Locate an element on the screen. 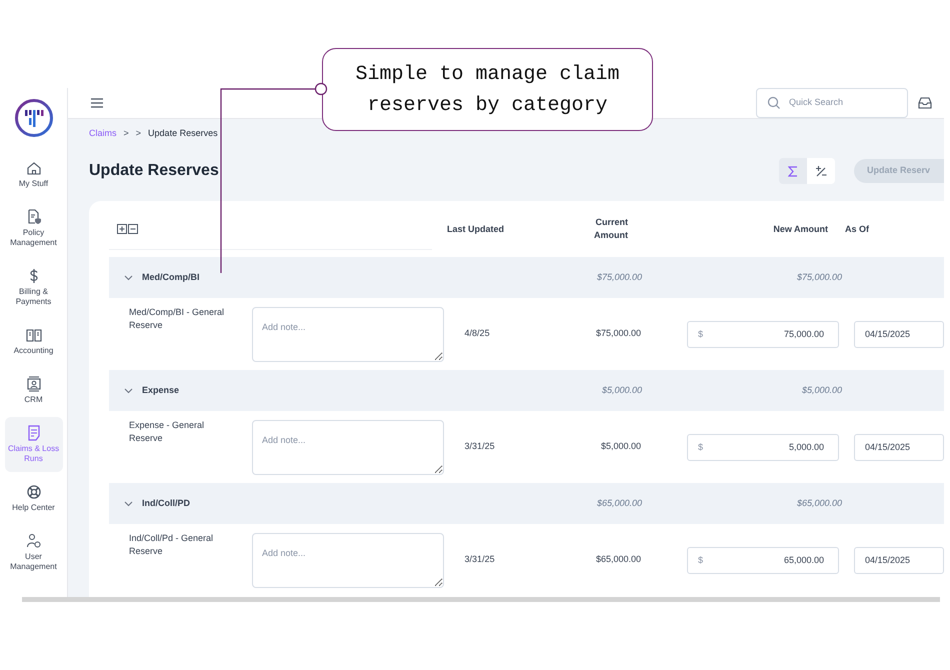 Image resolution: width=950 pixels, height=670 pixels. nav-item: My Stuff is located at coordinates (33, 174).